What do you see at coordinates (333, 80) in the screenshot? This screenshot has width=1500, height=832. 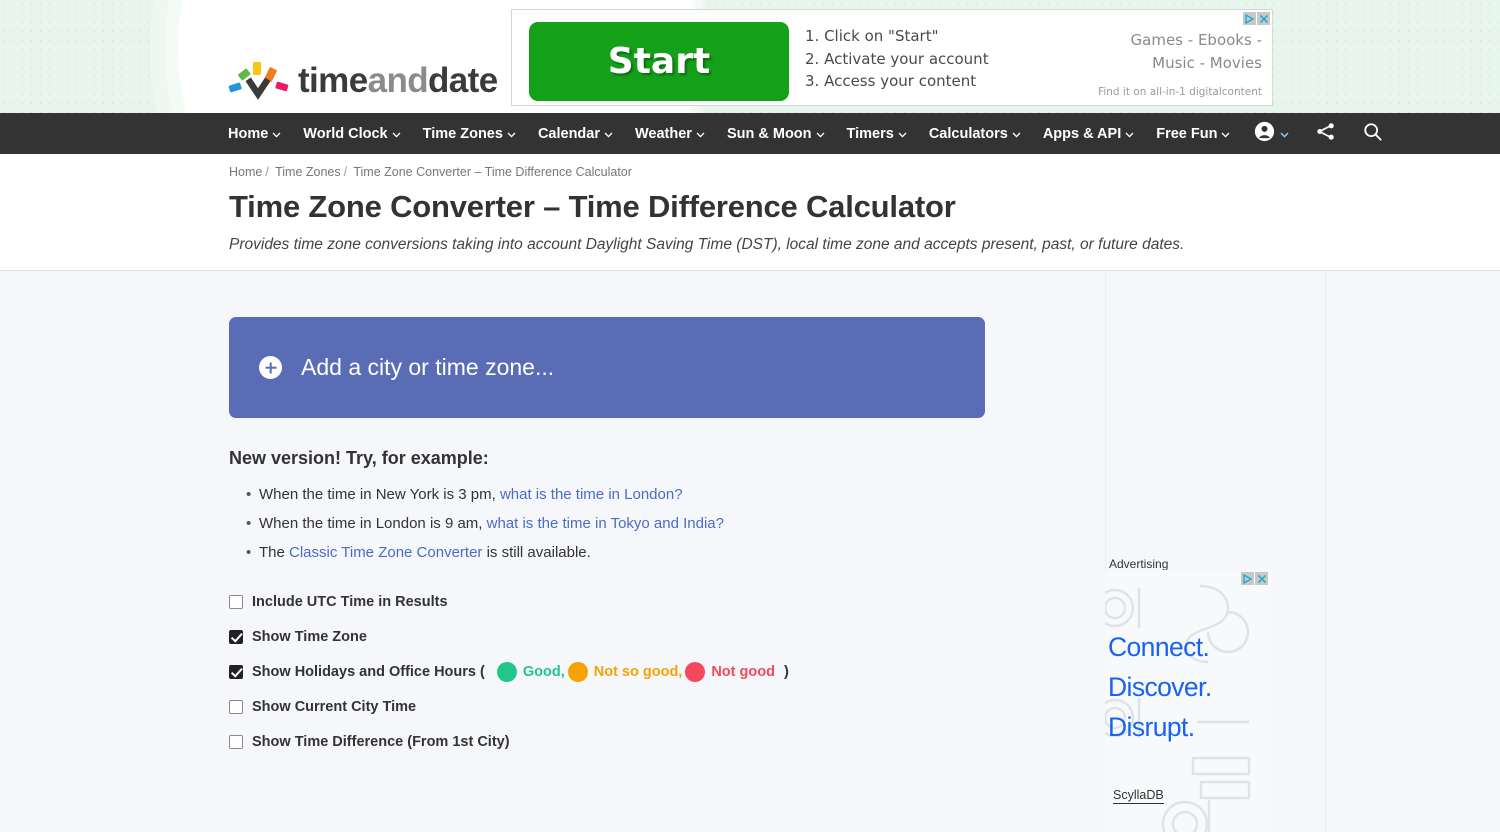 I see `logo-part-time: time` at bounding box center [333, 80].